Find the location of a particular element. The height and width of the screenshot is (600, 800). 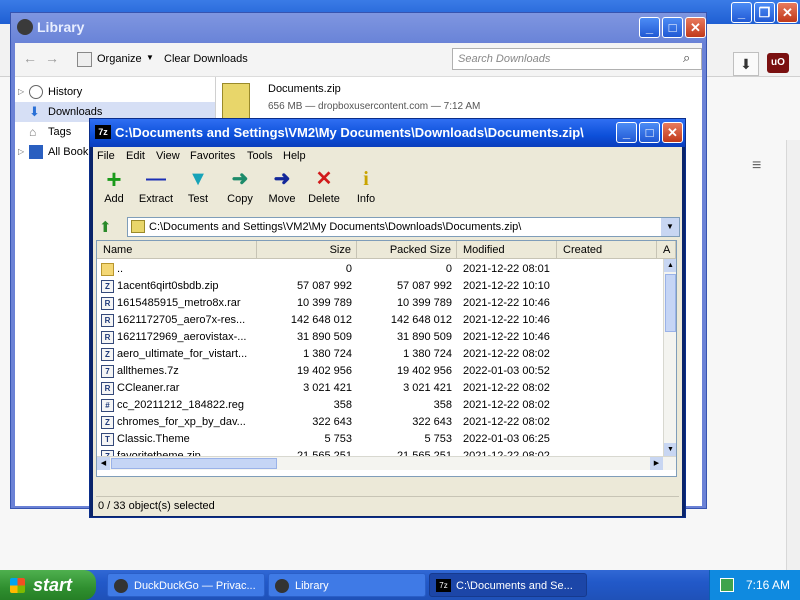

library-minimize-button: _ is located at coordinates (649, 27).